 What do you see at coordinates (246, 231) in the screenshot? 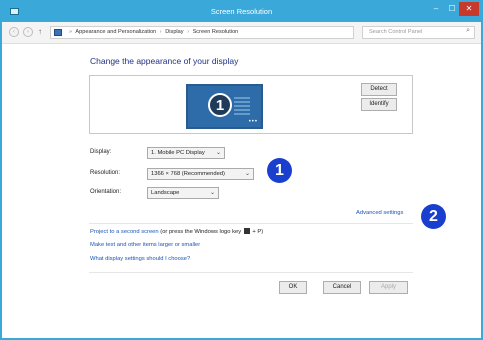
I see `windows-logo-icon` at bounding box center [246, 231].